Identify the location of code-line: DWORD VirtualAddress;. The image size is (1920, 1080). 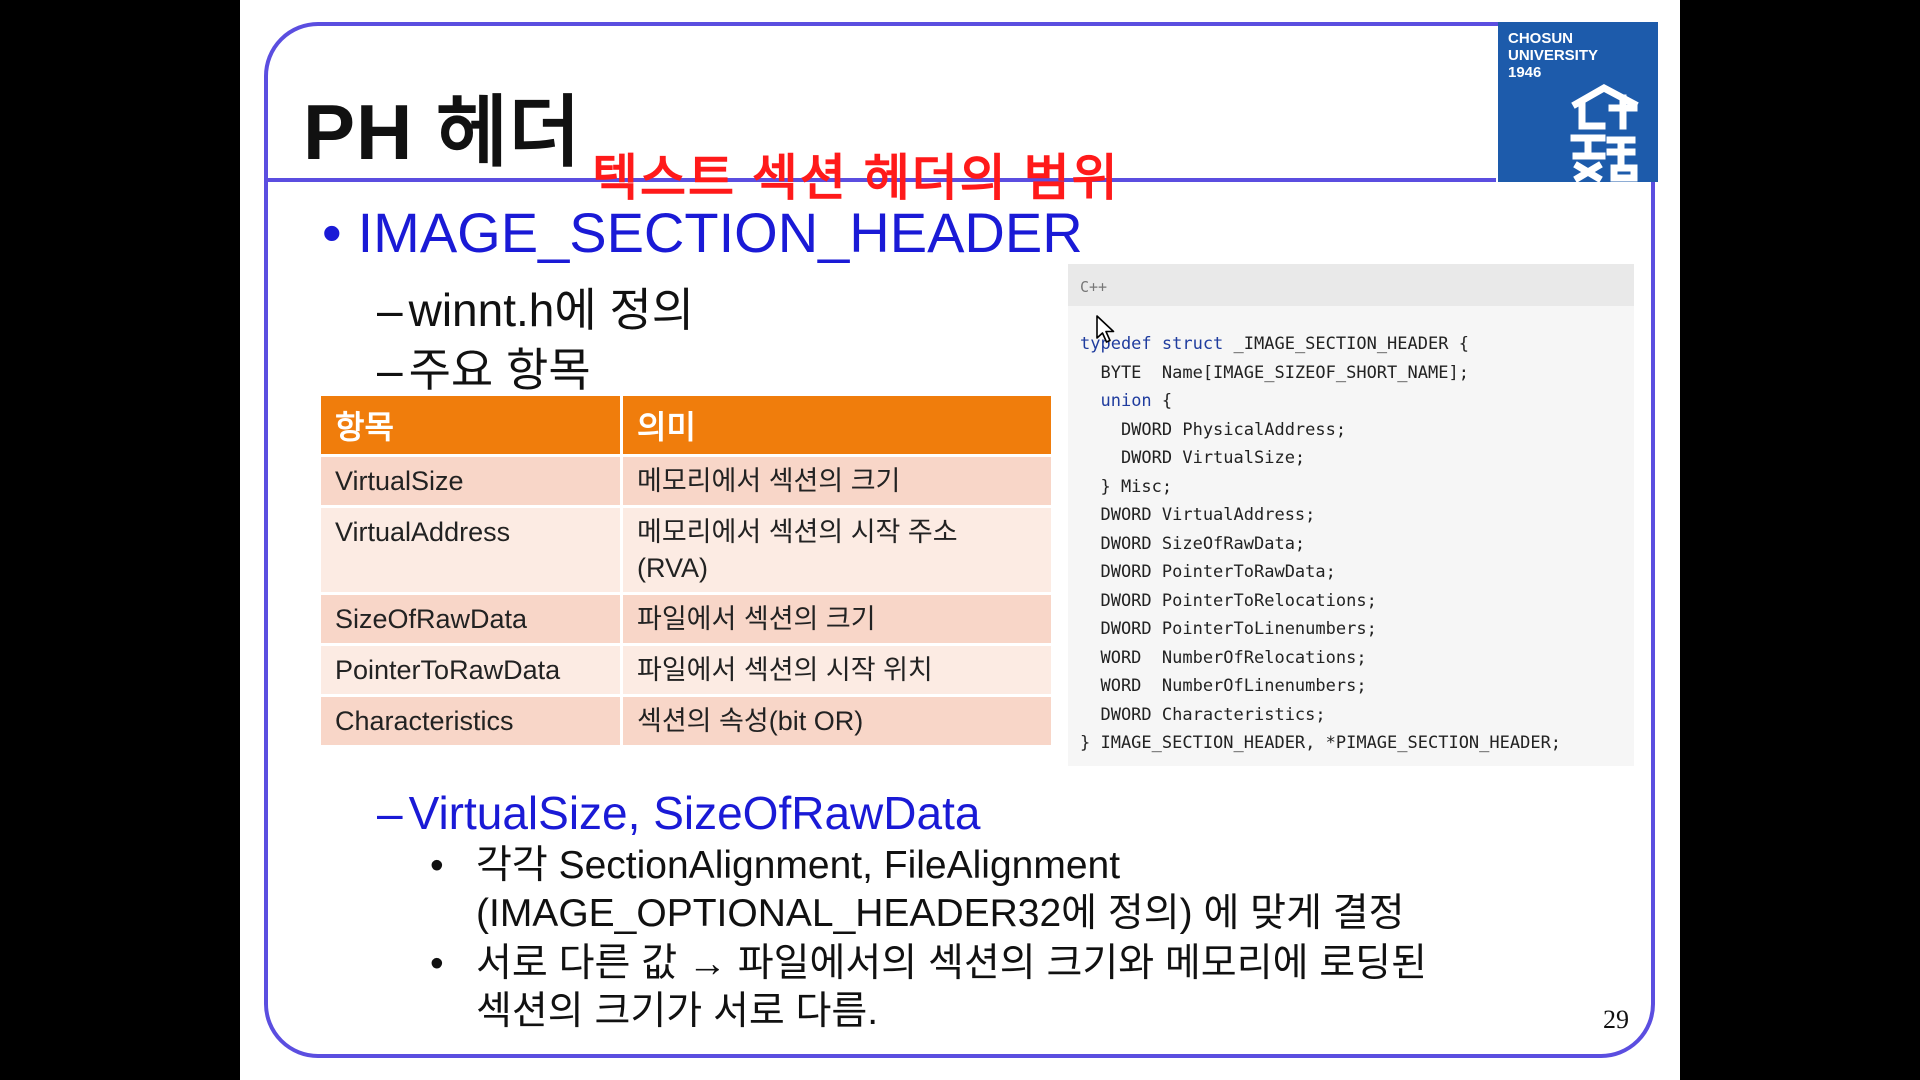
(1198, 515).